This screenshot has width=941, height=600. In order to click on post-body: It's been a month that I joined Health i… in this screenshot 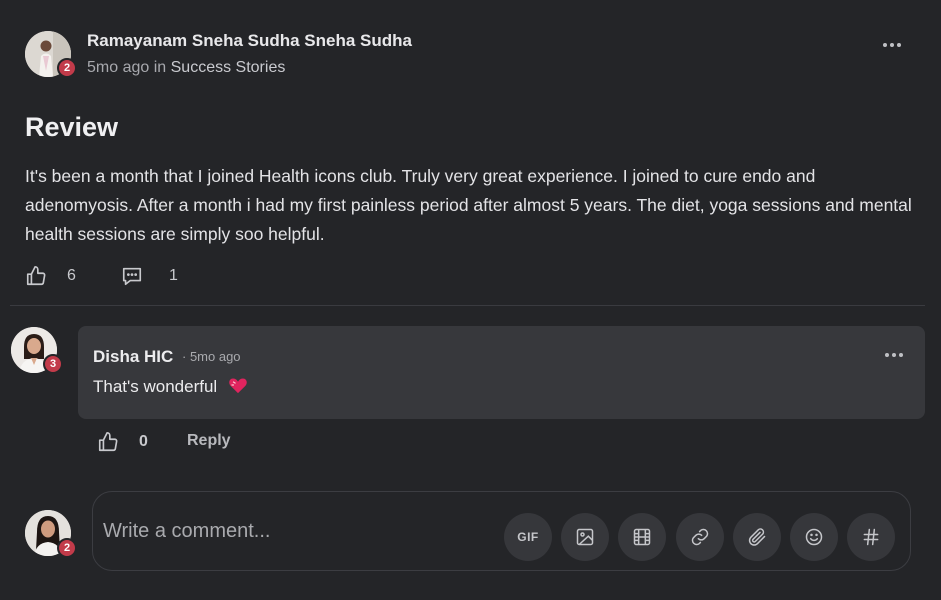, I will do `click(468, 205)`.